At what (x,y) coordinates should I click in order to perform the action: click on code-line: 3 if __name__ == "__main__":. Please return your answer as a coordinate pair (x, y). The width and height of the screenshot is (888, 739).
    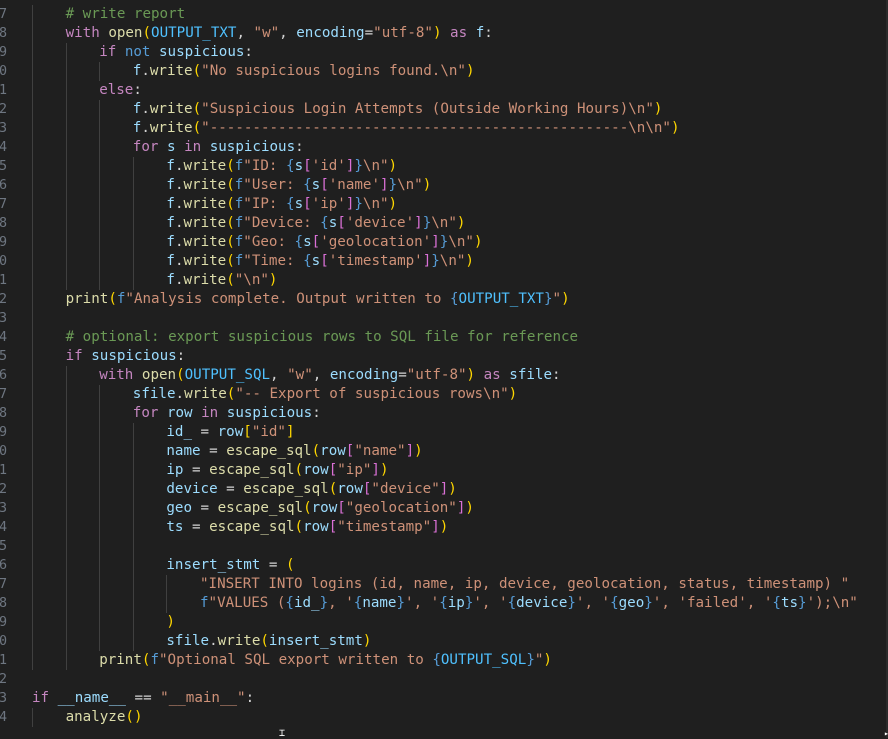
    Looking at the image, I should click on (444, 698).